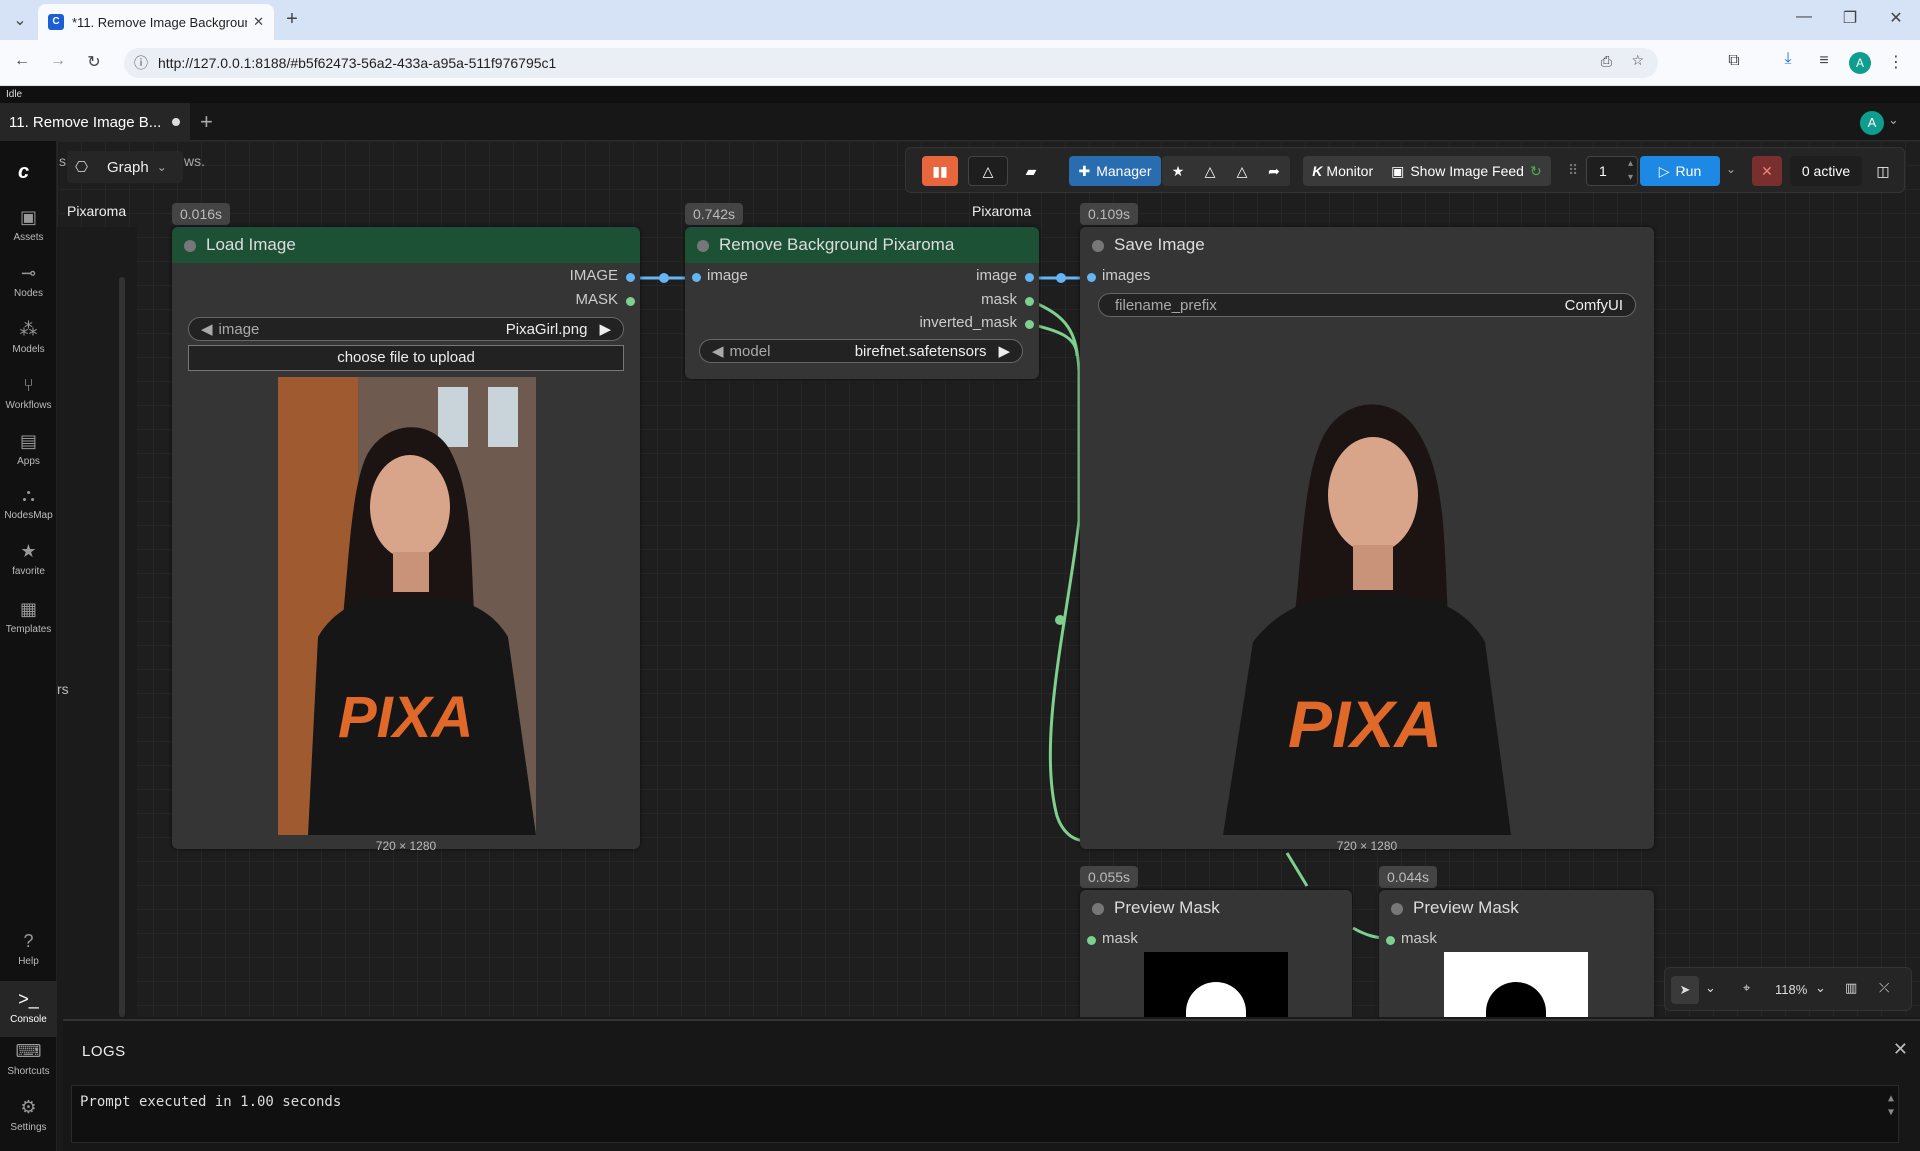 This screenshot has height=1151, width=1920. What do you see at coordinates (1467, 171) in the screenshot?
I see `show-image-feed-button: Show Image Feed` at bounding box center [1467, 171].